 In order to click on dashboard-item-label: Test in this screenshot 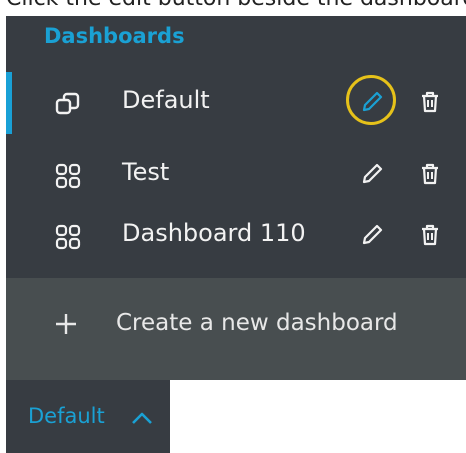, I will do `click(146, 172)`.